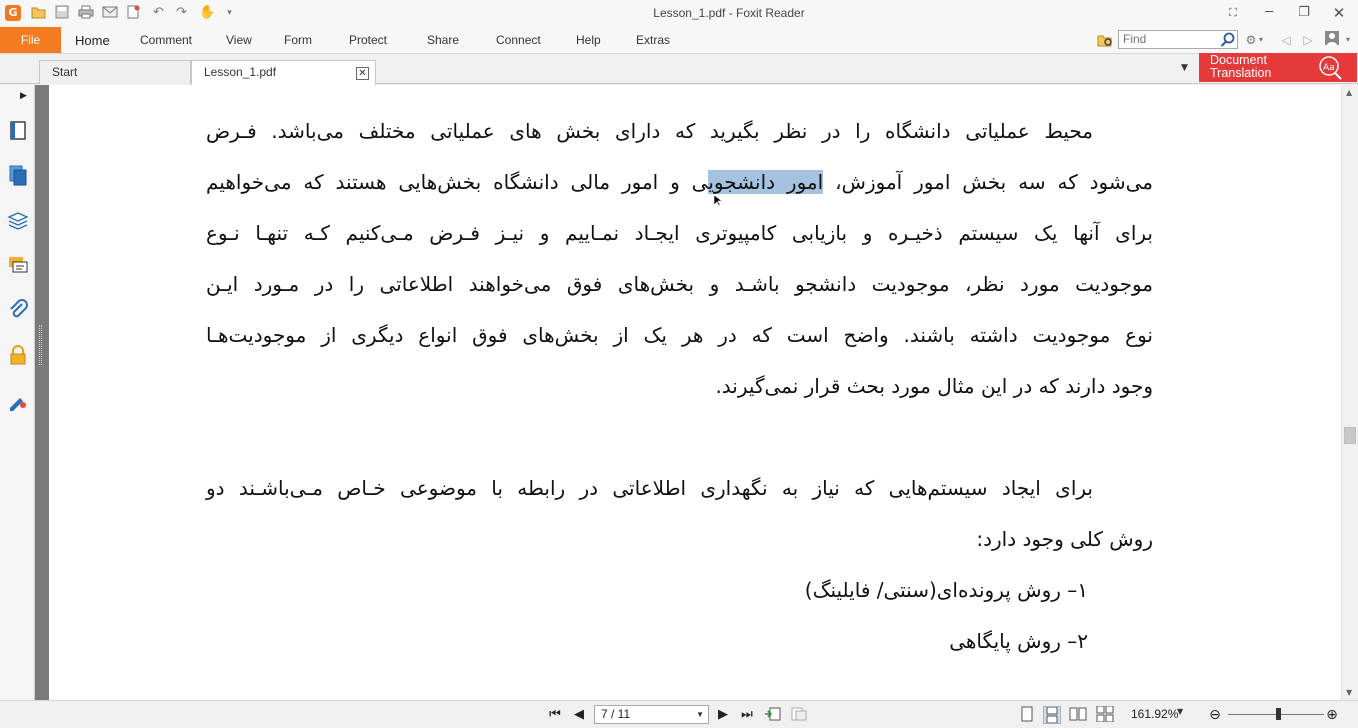  What do you see at coordinates (1154, 714) in the screenshot?
I see `zoom-level: 161.92%` at bounding box center [1154, 714].